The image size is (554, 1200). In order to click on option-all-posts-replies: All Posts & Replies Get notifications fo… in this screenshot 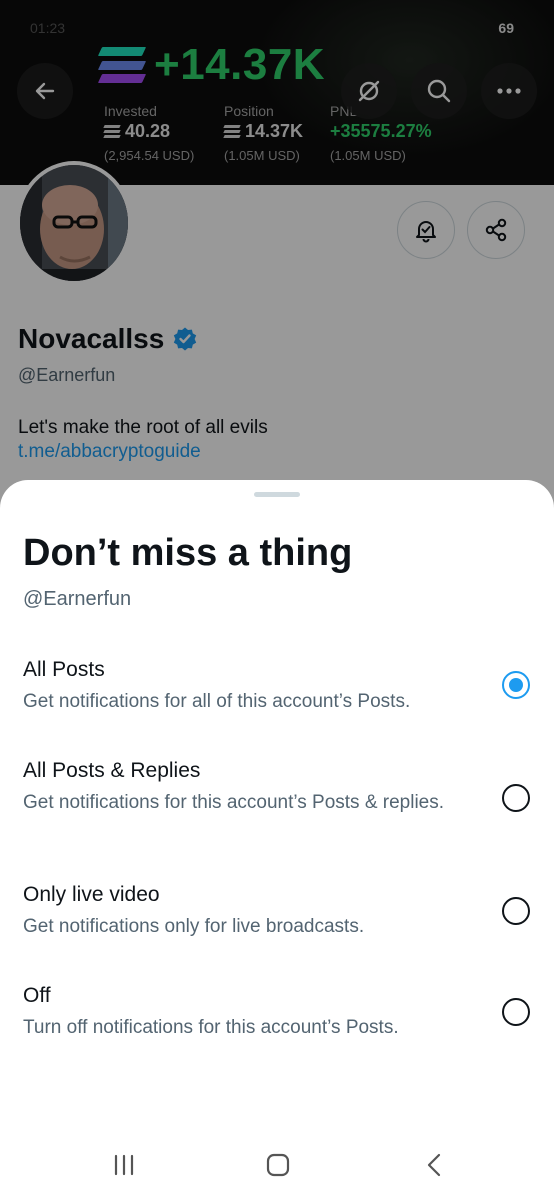, I will do `click(277, 799)`.